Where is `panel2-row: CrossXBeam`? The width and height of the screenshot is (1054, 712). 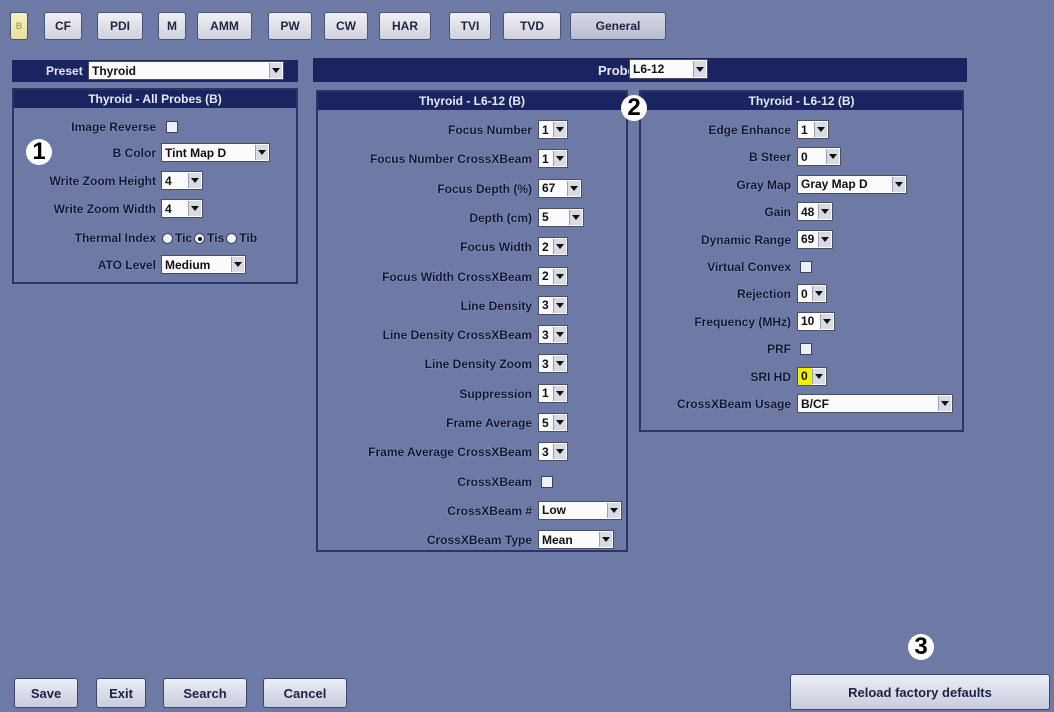 panel2-row: CrossXBeam is located at coordinates (494, 481).